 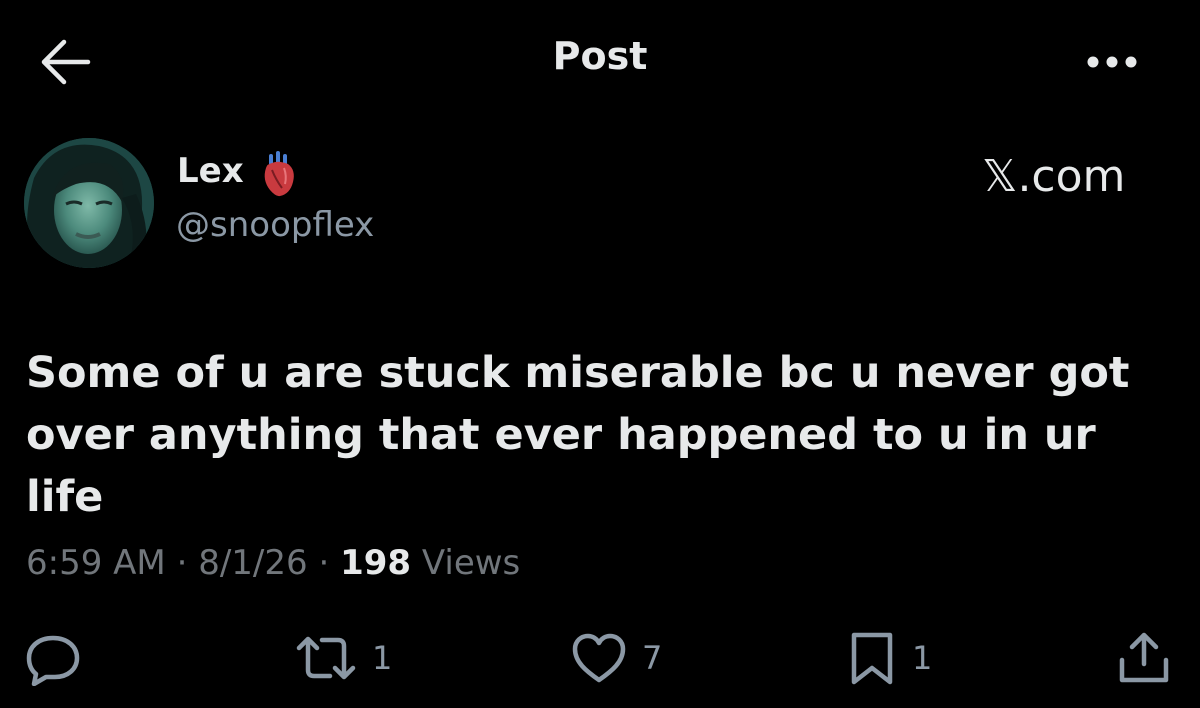 I want to click on avatar-portrait-image, so click(x=89, y=203).